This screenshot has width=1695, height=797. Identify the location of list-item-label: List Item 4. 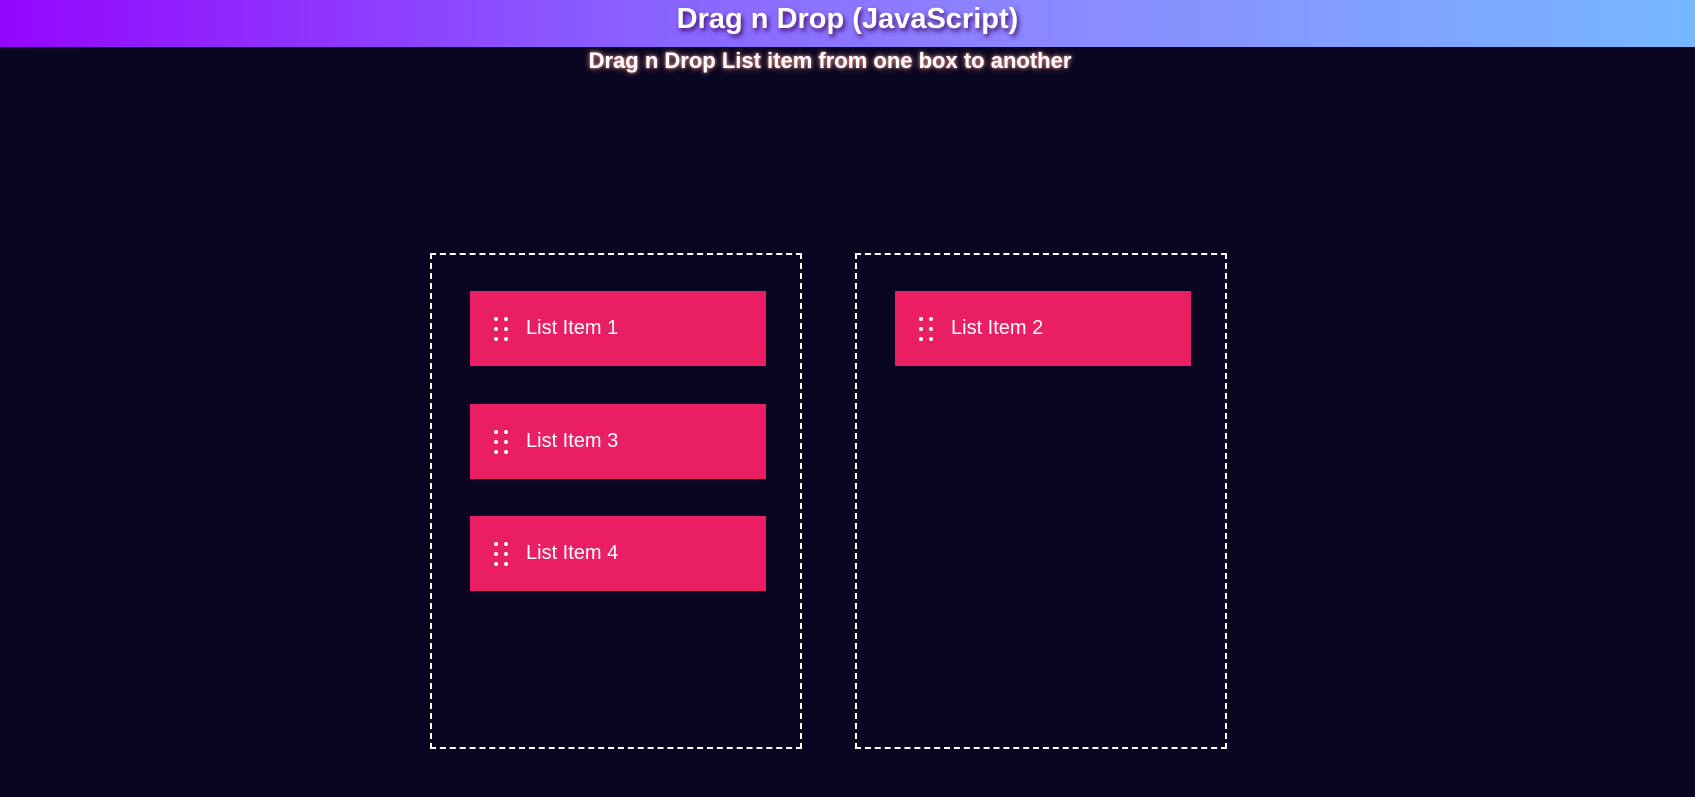
(572, 553).